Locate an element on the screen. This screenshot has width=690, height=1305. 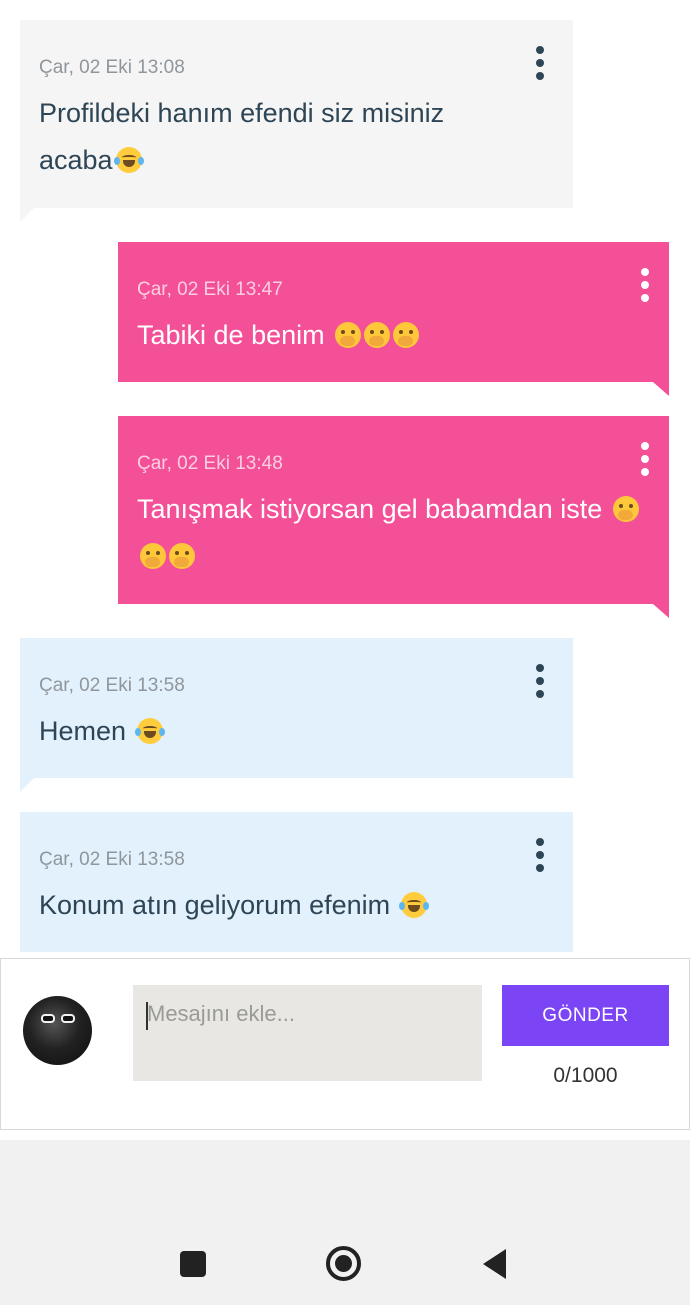
sunglasses-icon is located at coordinates (58, 1019).